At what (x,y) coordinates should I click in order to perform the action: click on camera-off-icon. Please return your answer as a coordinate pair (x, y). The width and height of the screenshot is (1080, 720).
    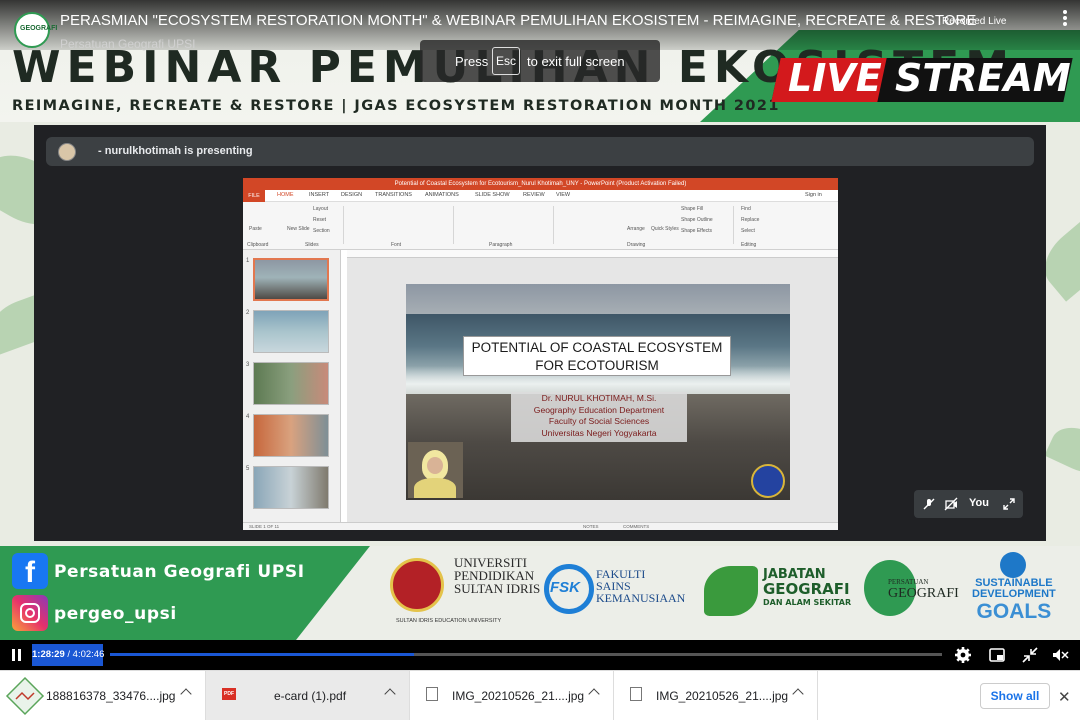
    Looking at the image, I should click on (951, 504).